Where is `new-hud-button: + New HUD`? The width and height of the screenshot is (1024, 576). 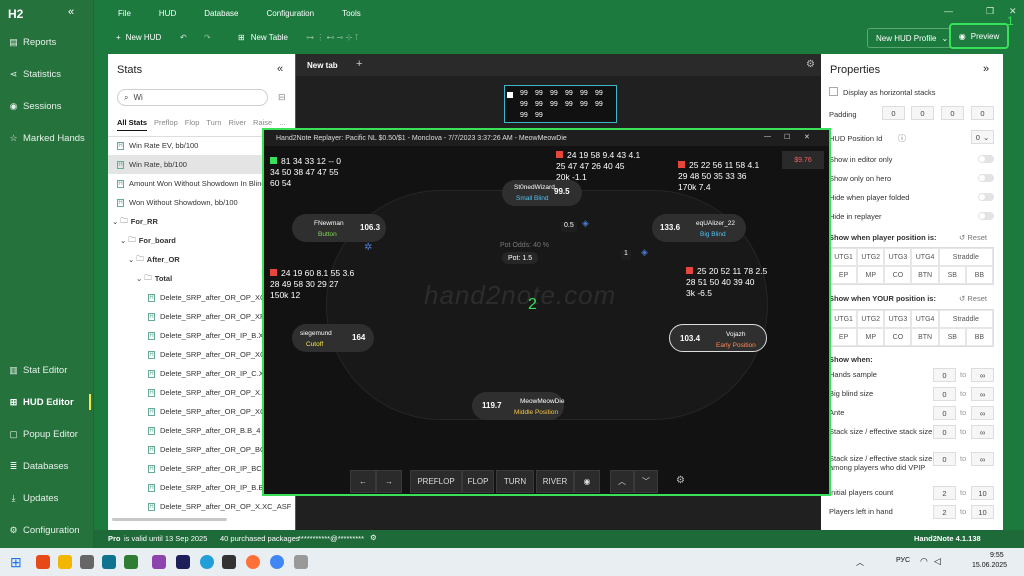 new-hud-button: + New HUD is located at coordinates (138, 37).